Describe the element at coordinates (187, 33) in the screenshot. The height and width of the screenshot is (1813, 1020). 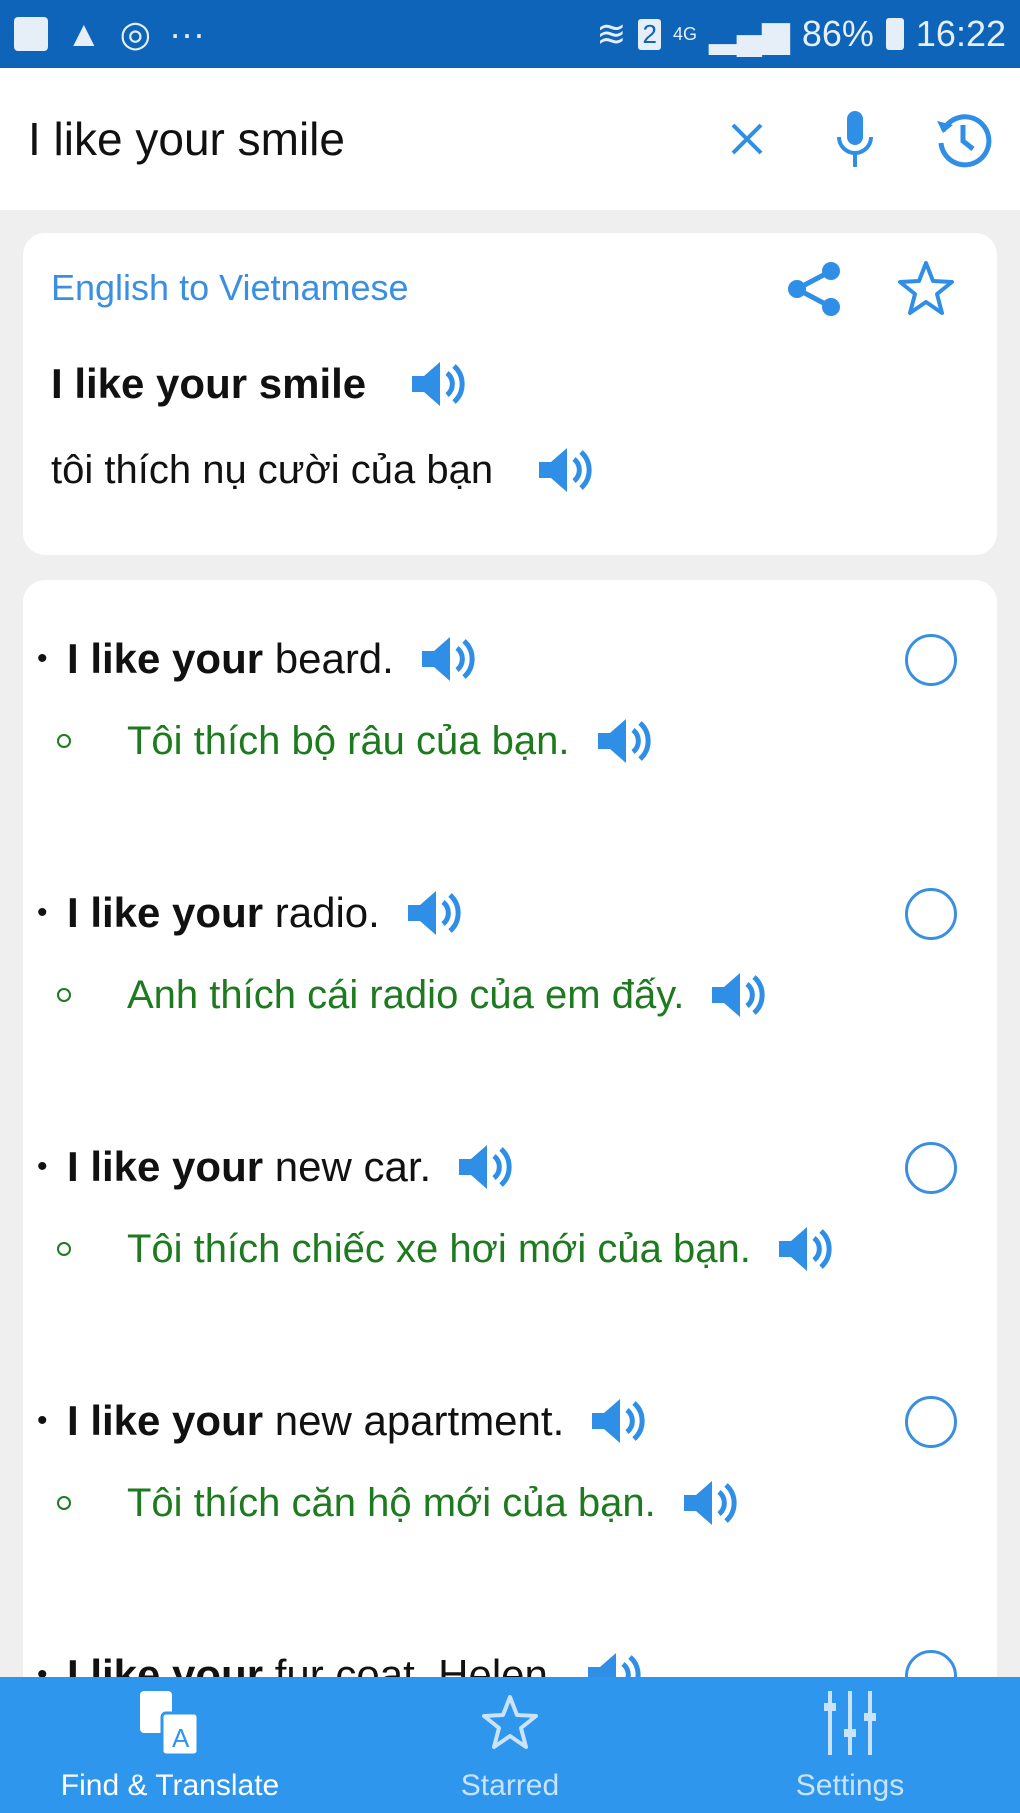
I see `more-icon: ···` at that location.